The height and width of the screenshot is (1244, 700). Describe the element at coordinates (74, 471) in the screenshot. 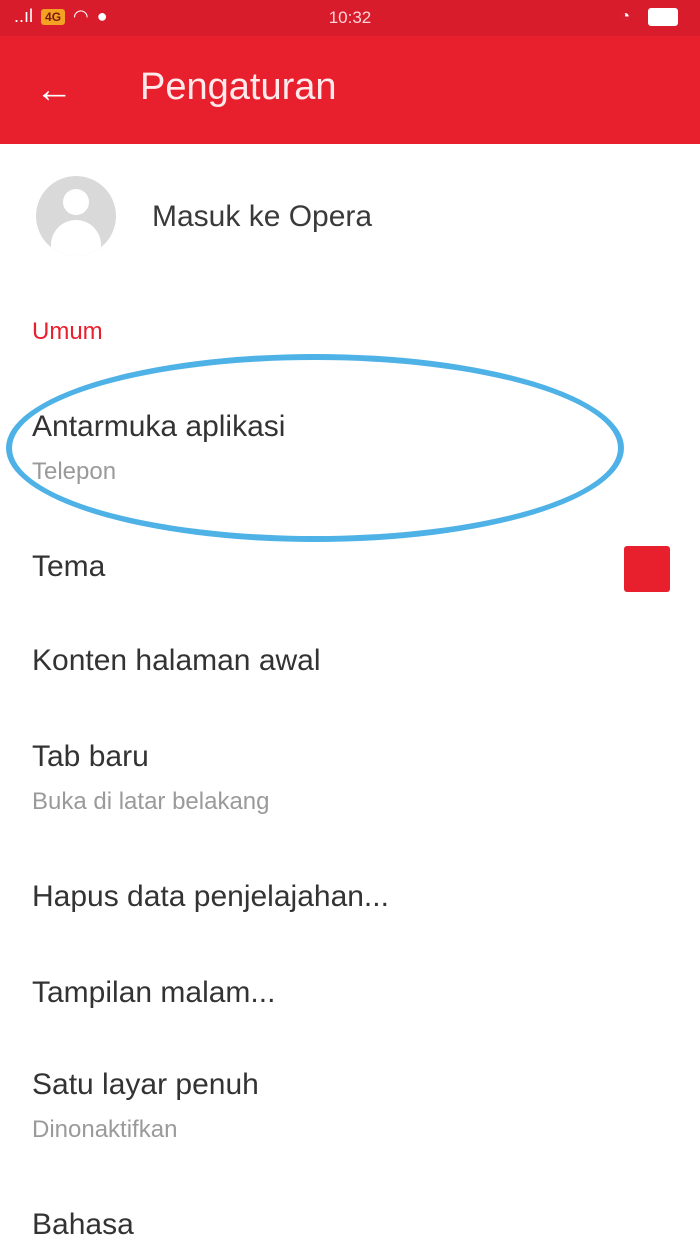

I see `setting-subtitle: Telepon` at that location.